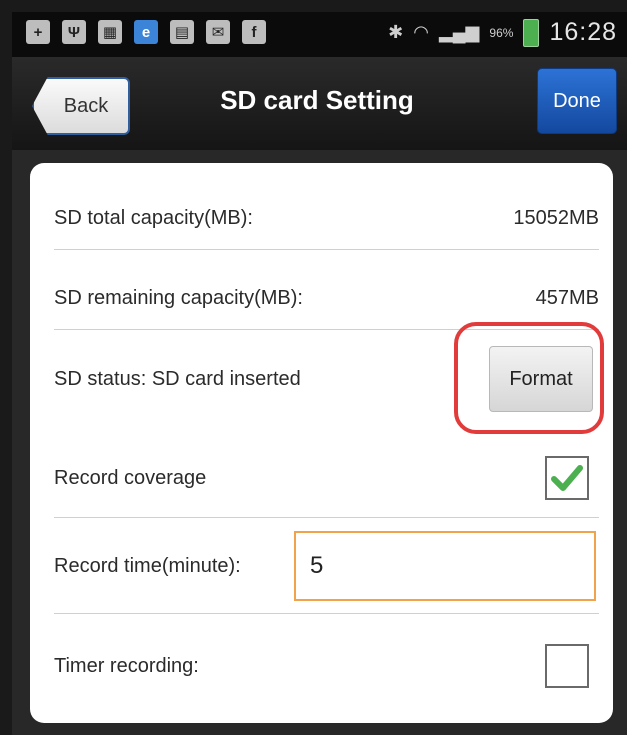  I want to click on gallery-icon: ▦, so click(110, 32).